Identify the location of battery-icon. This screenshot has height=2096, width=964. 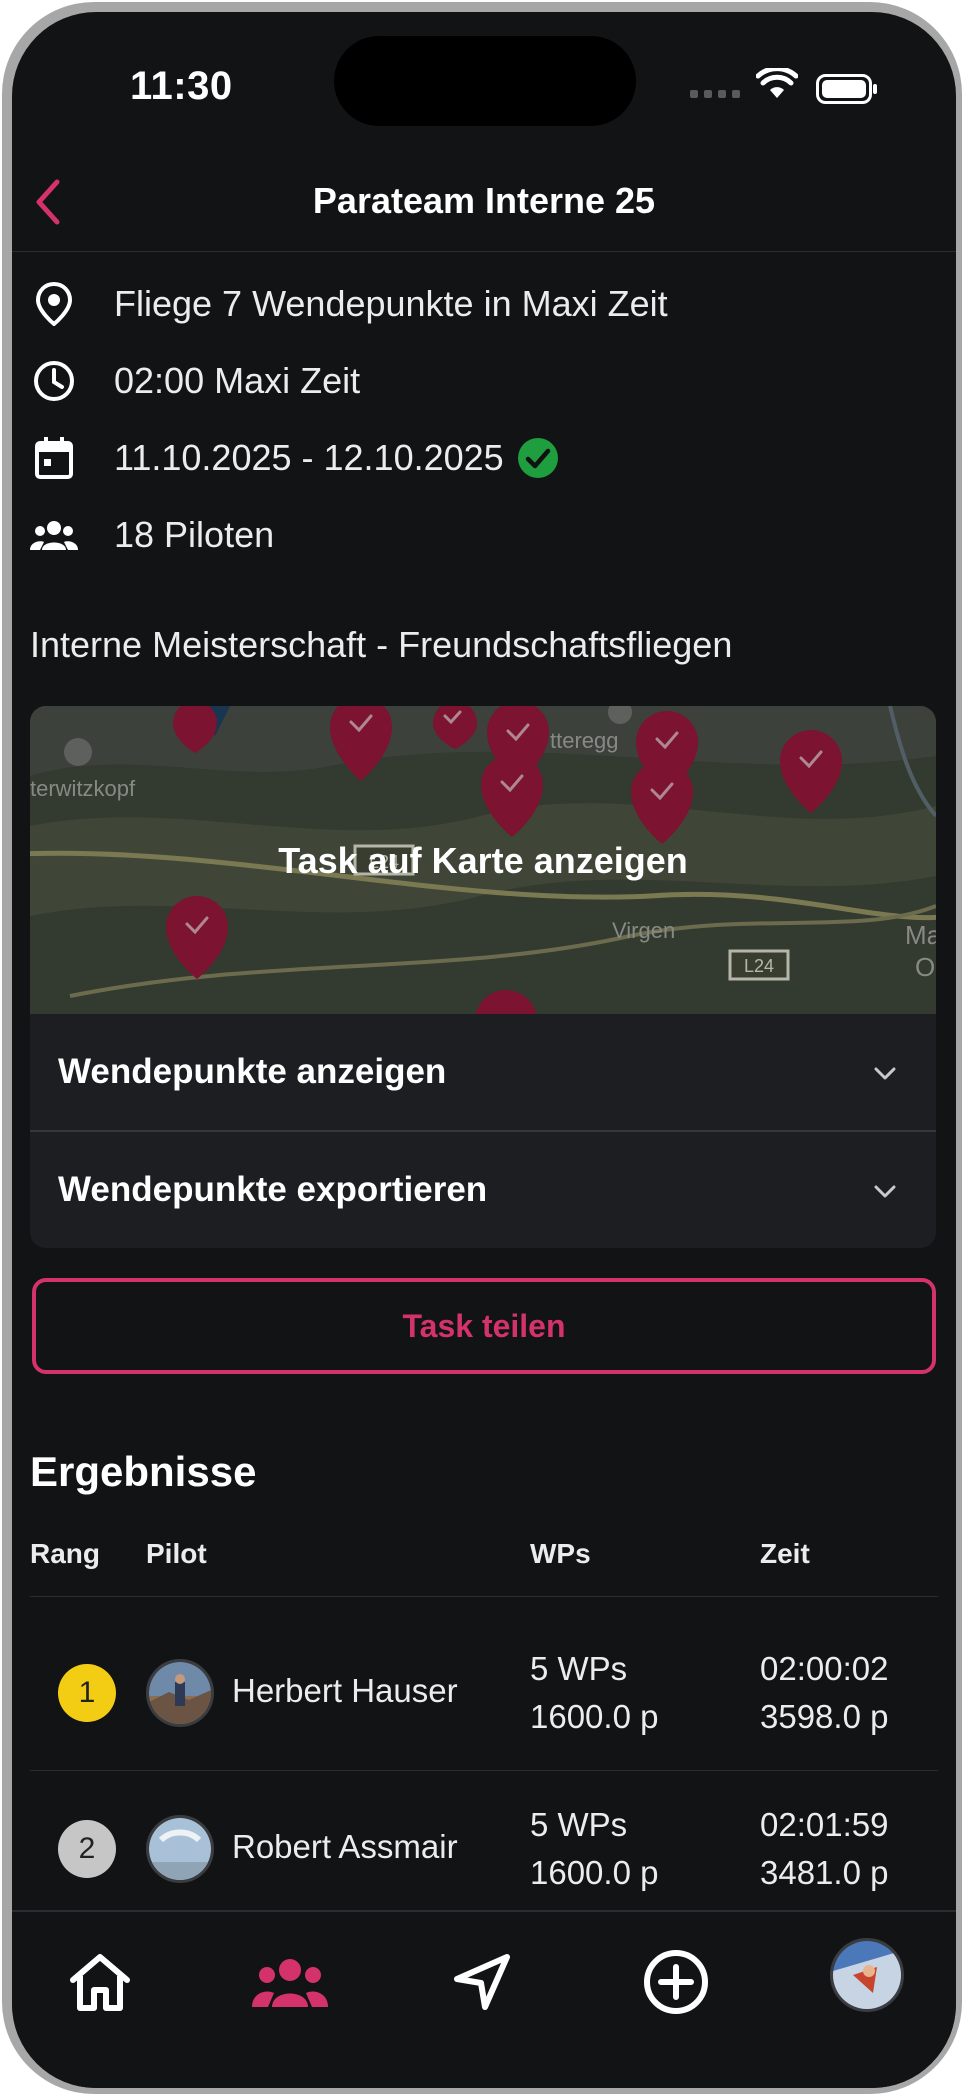
(846, 89).